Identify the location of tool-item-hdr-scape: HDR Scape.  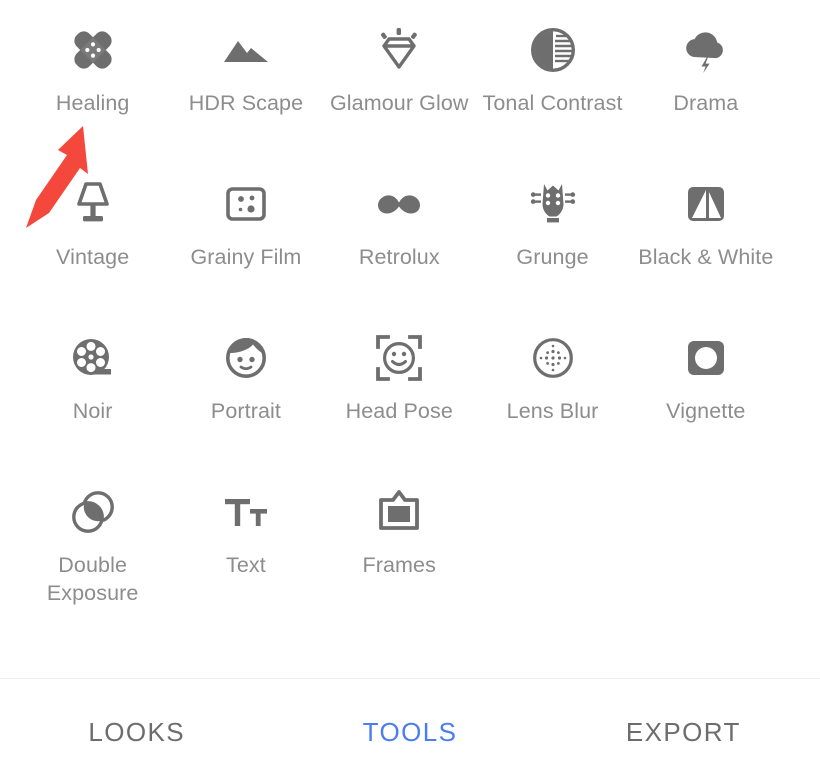
(245, 77).